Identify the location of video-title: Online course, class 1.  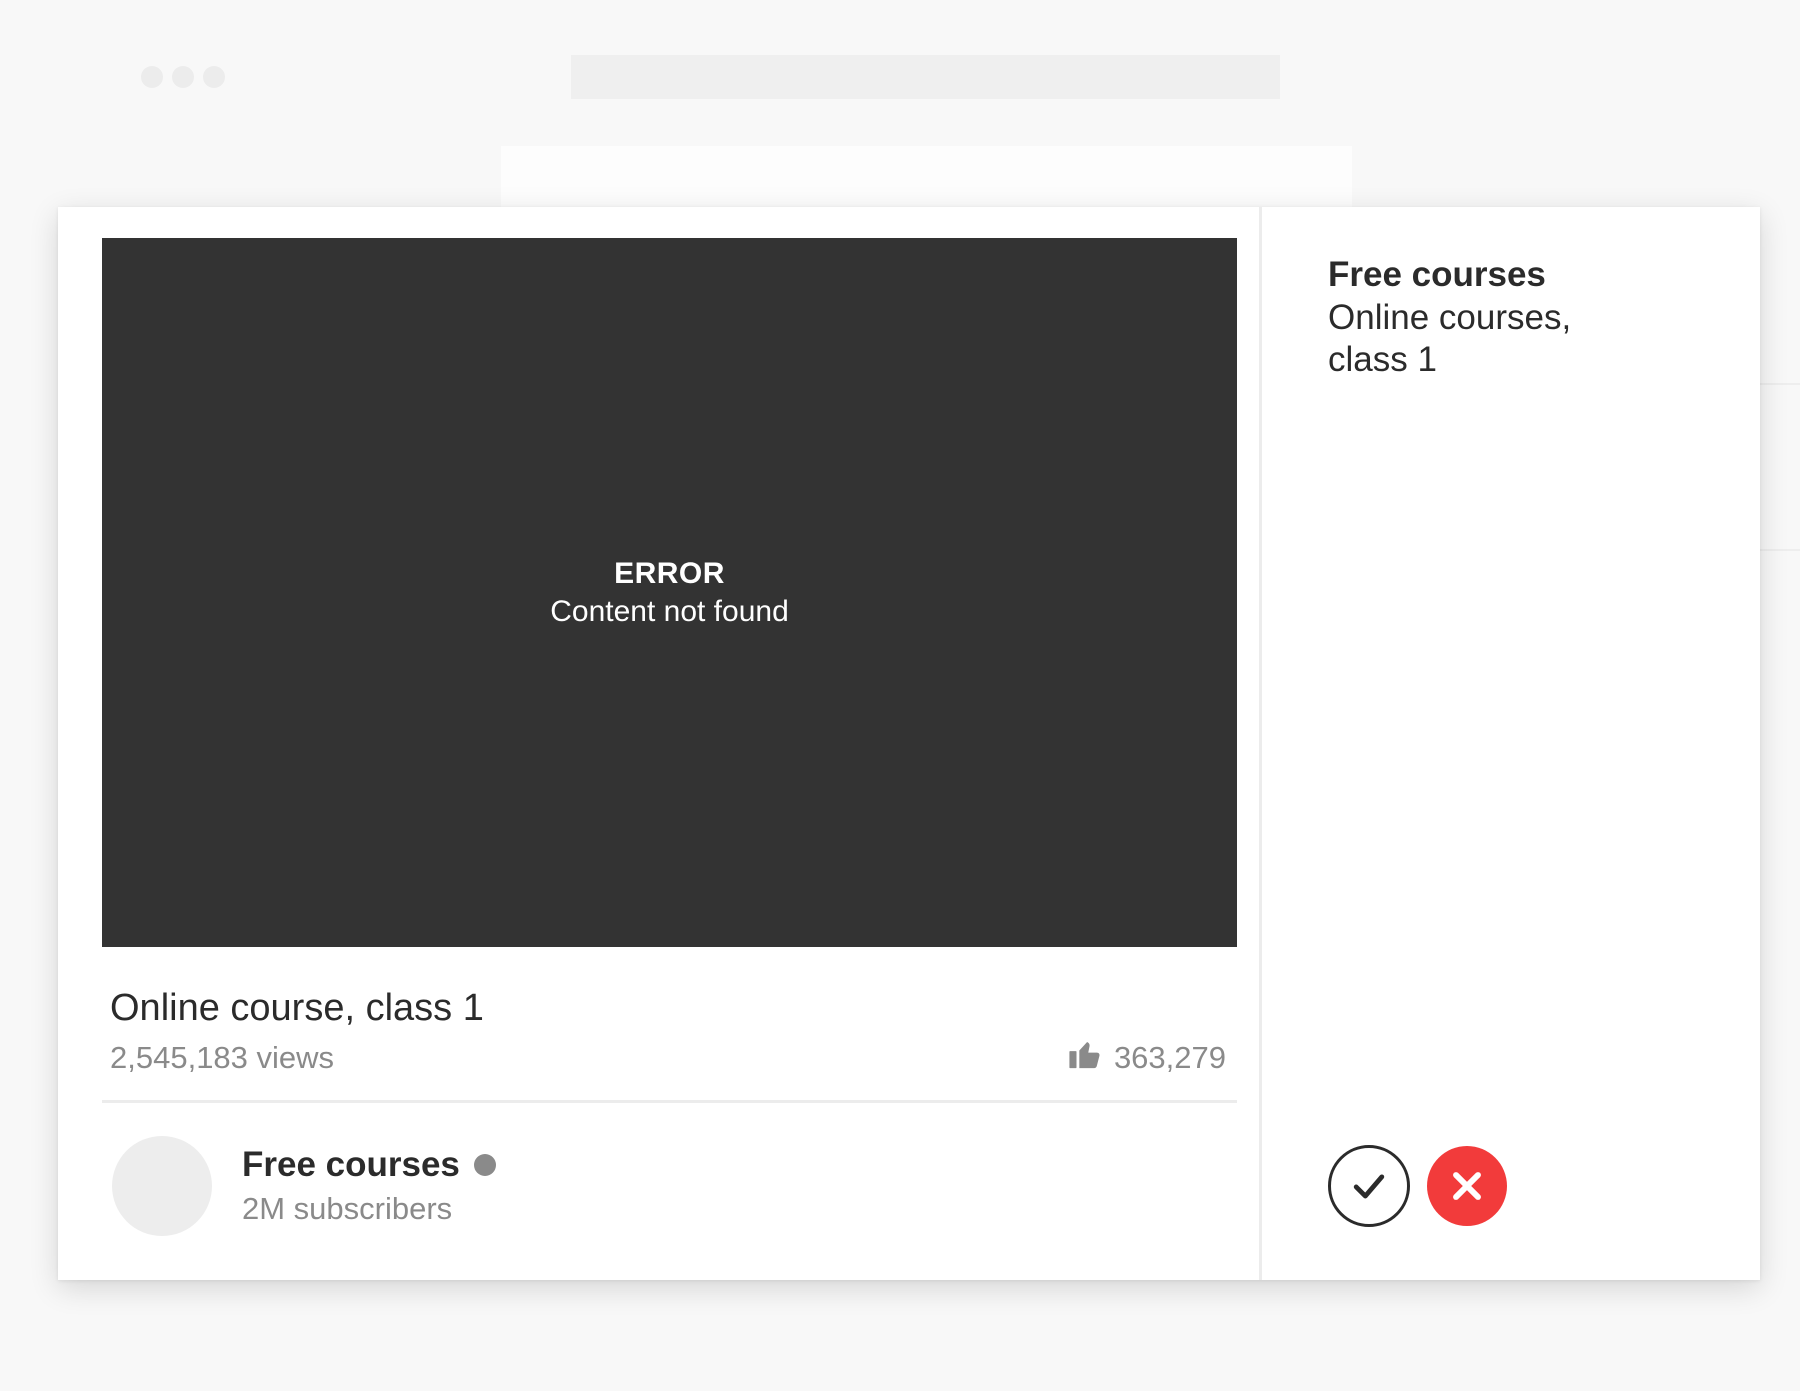
(297, 1008).